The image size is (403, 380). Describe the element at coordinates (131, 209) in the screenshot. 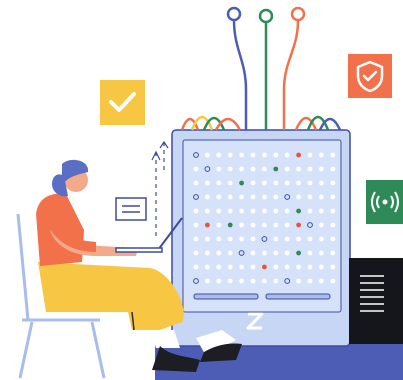

I see `email-icon` at that location.